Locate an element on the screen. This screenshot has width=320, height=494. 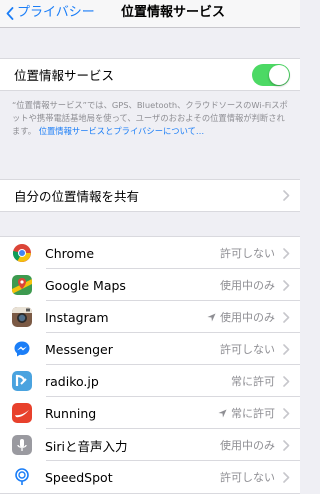
app-name: Messenger is located at coordinates (79, 349).